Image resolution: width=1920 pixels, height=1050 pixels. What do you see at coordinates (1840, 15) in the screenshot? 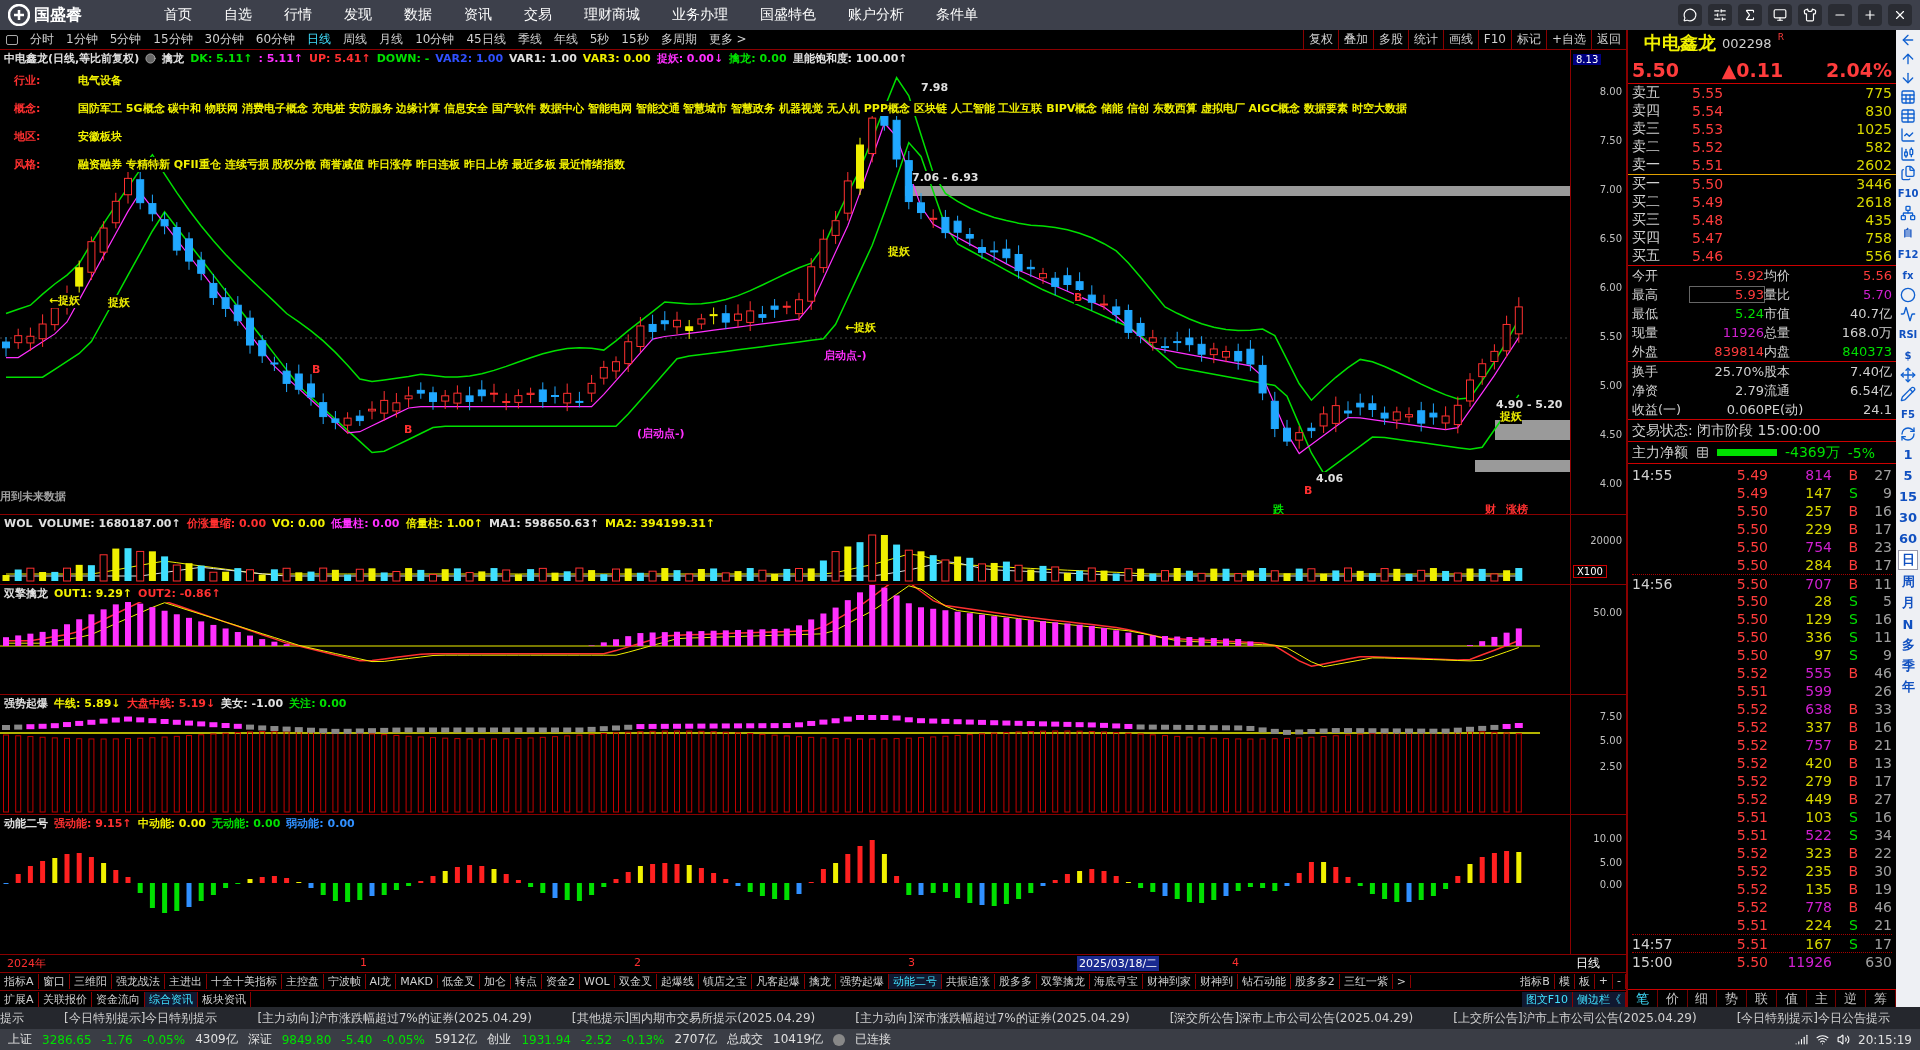
I see `minimize-button` at bounding box center [1840, 15].